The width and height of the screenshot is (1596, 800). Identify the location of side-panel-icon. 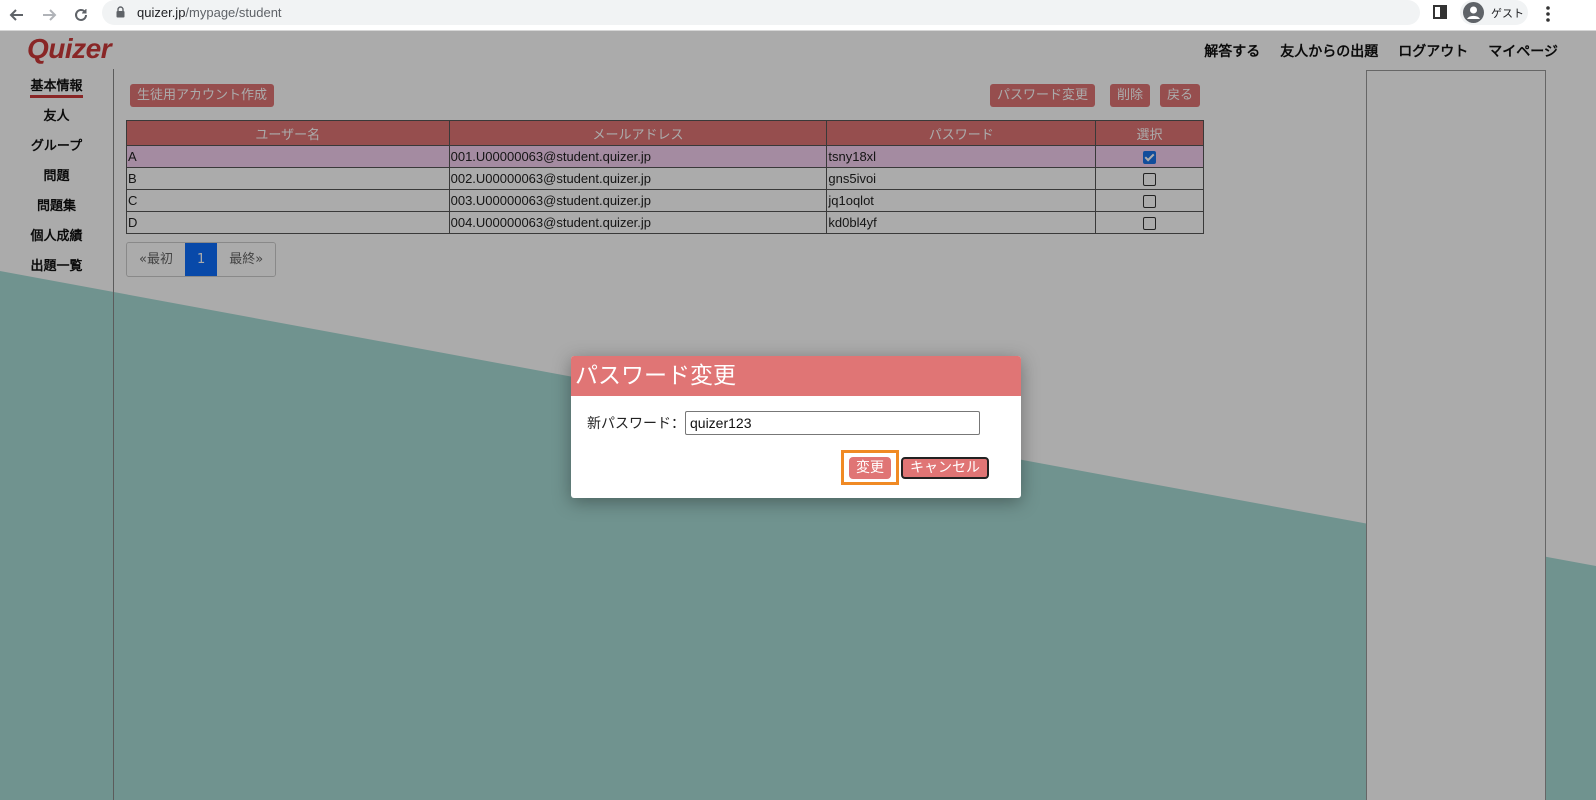
(1440, 12).